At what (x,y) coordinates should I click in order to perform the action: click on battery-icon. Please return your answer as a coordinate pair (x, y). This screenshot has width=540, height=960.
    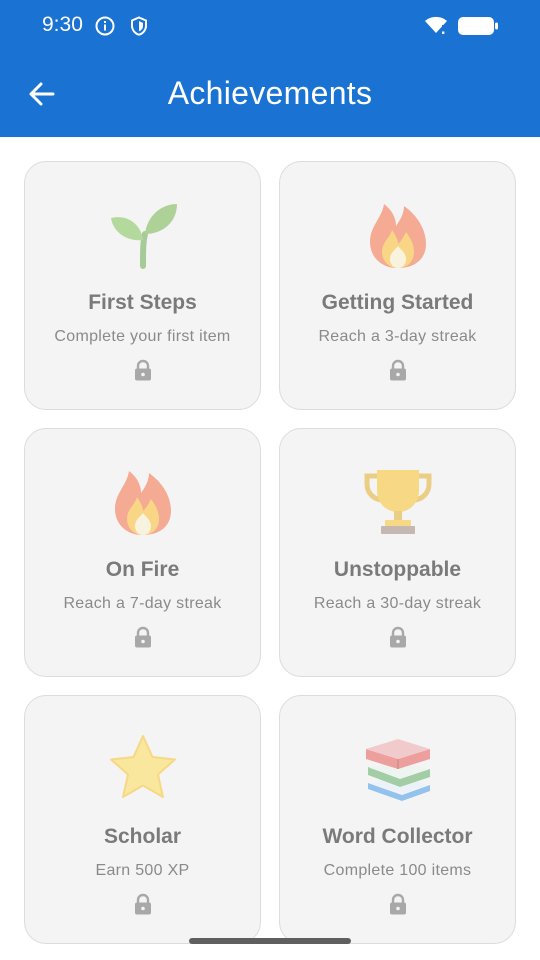
    Looking at the image, I should click on (478, 26).